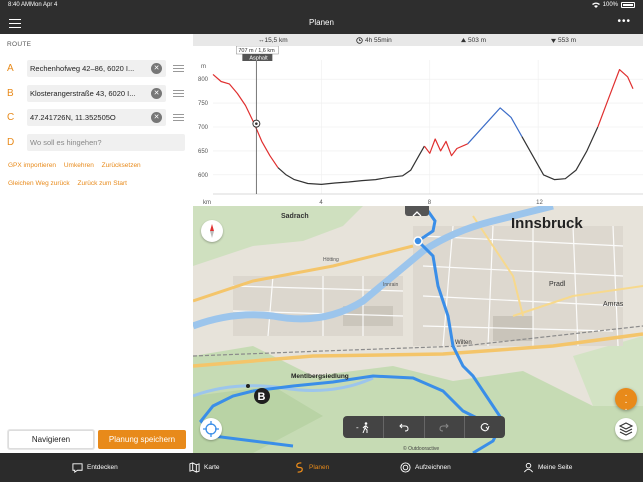 The image size is (643, 482). I want to click on waypoint-letter: C, so click(11, 117).